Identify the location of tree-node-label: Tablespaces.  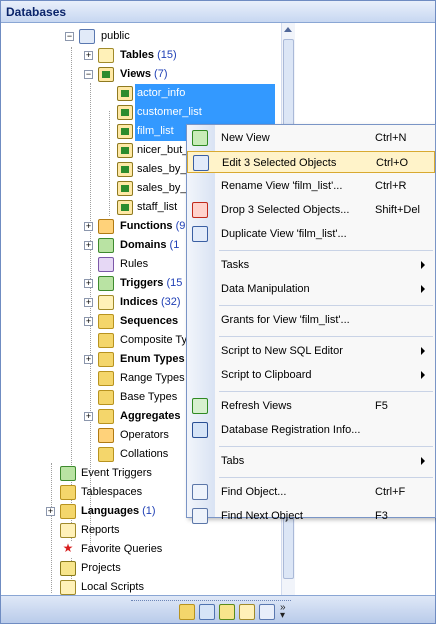
(111, 492).